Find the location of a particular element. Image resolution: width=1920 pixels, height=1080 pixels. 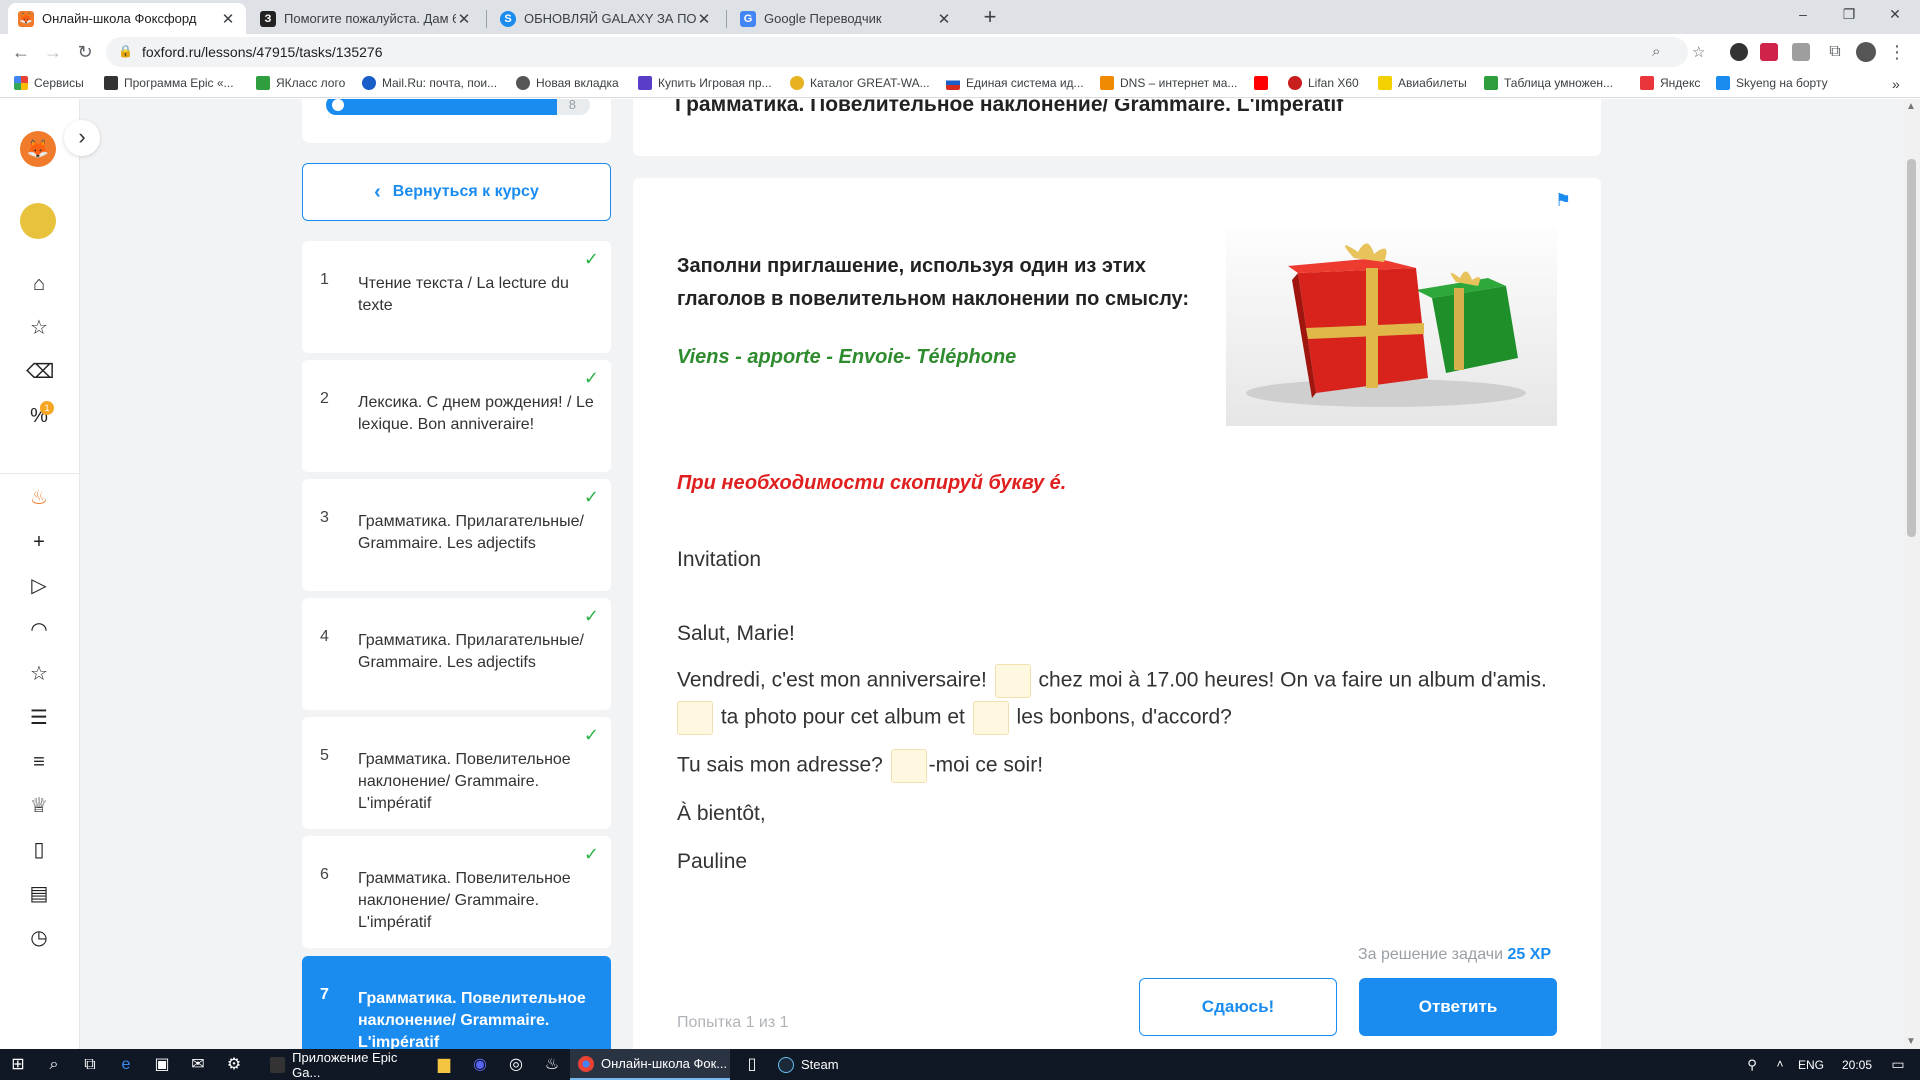

search-icon: ⌕ is located at coordinates (54, 1064).